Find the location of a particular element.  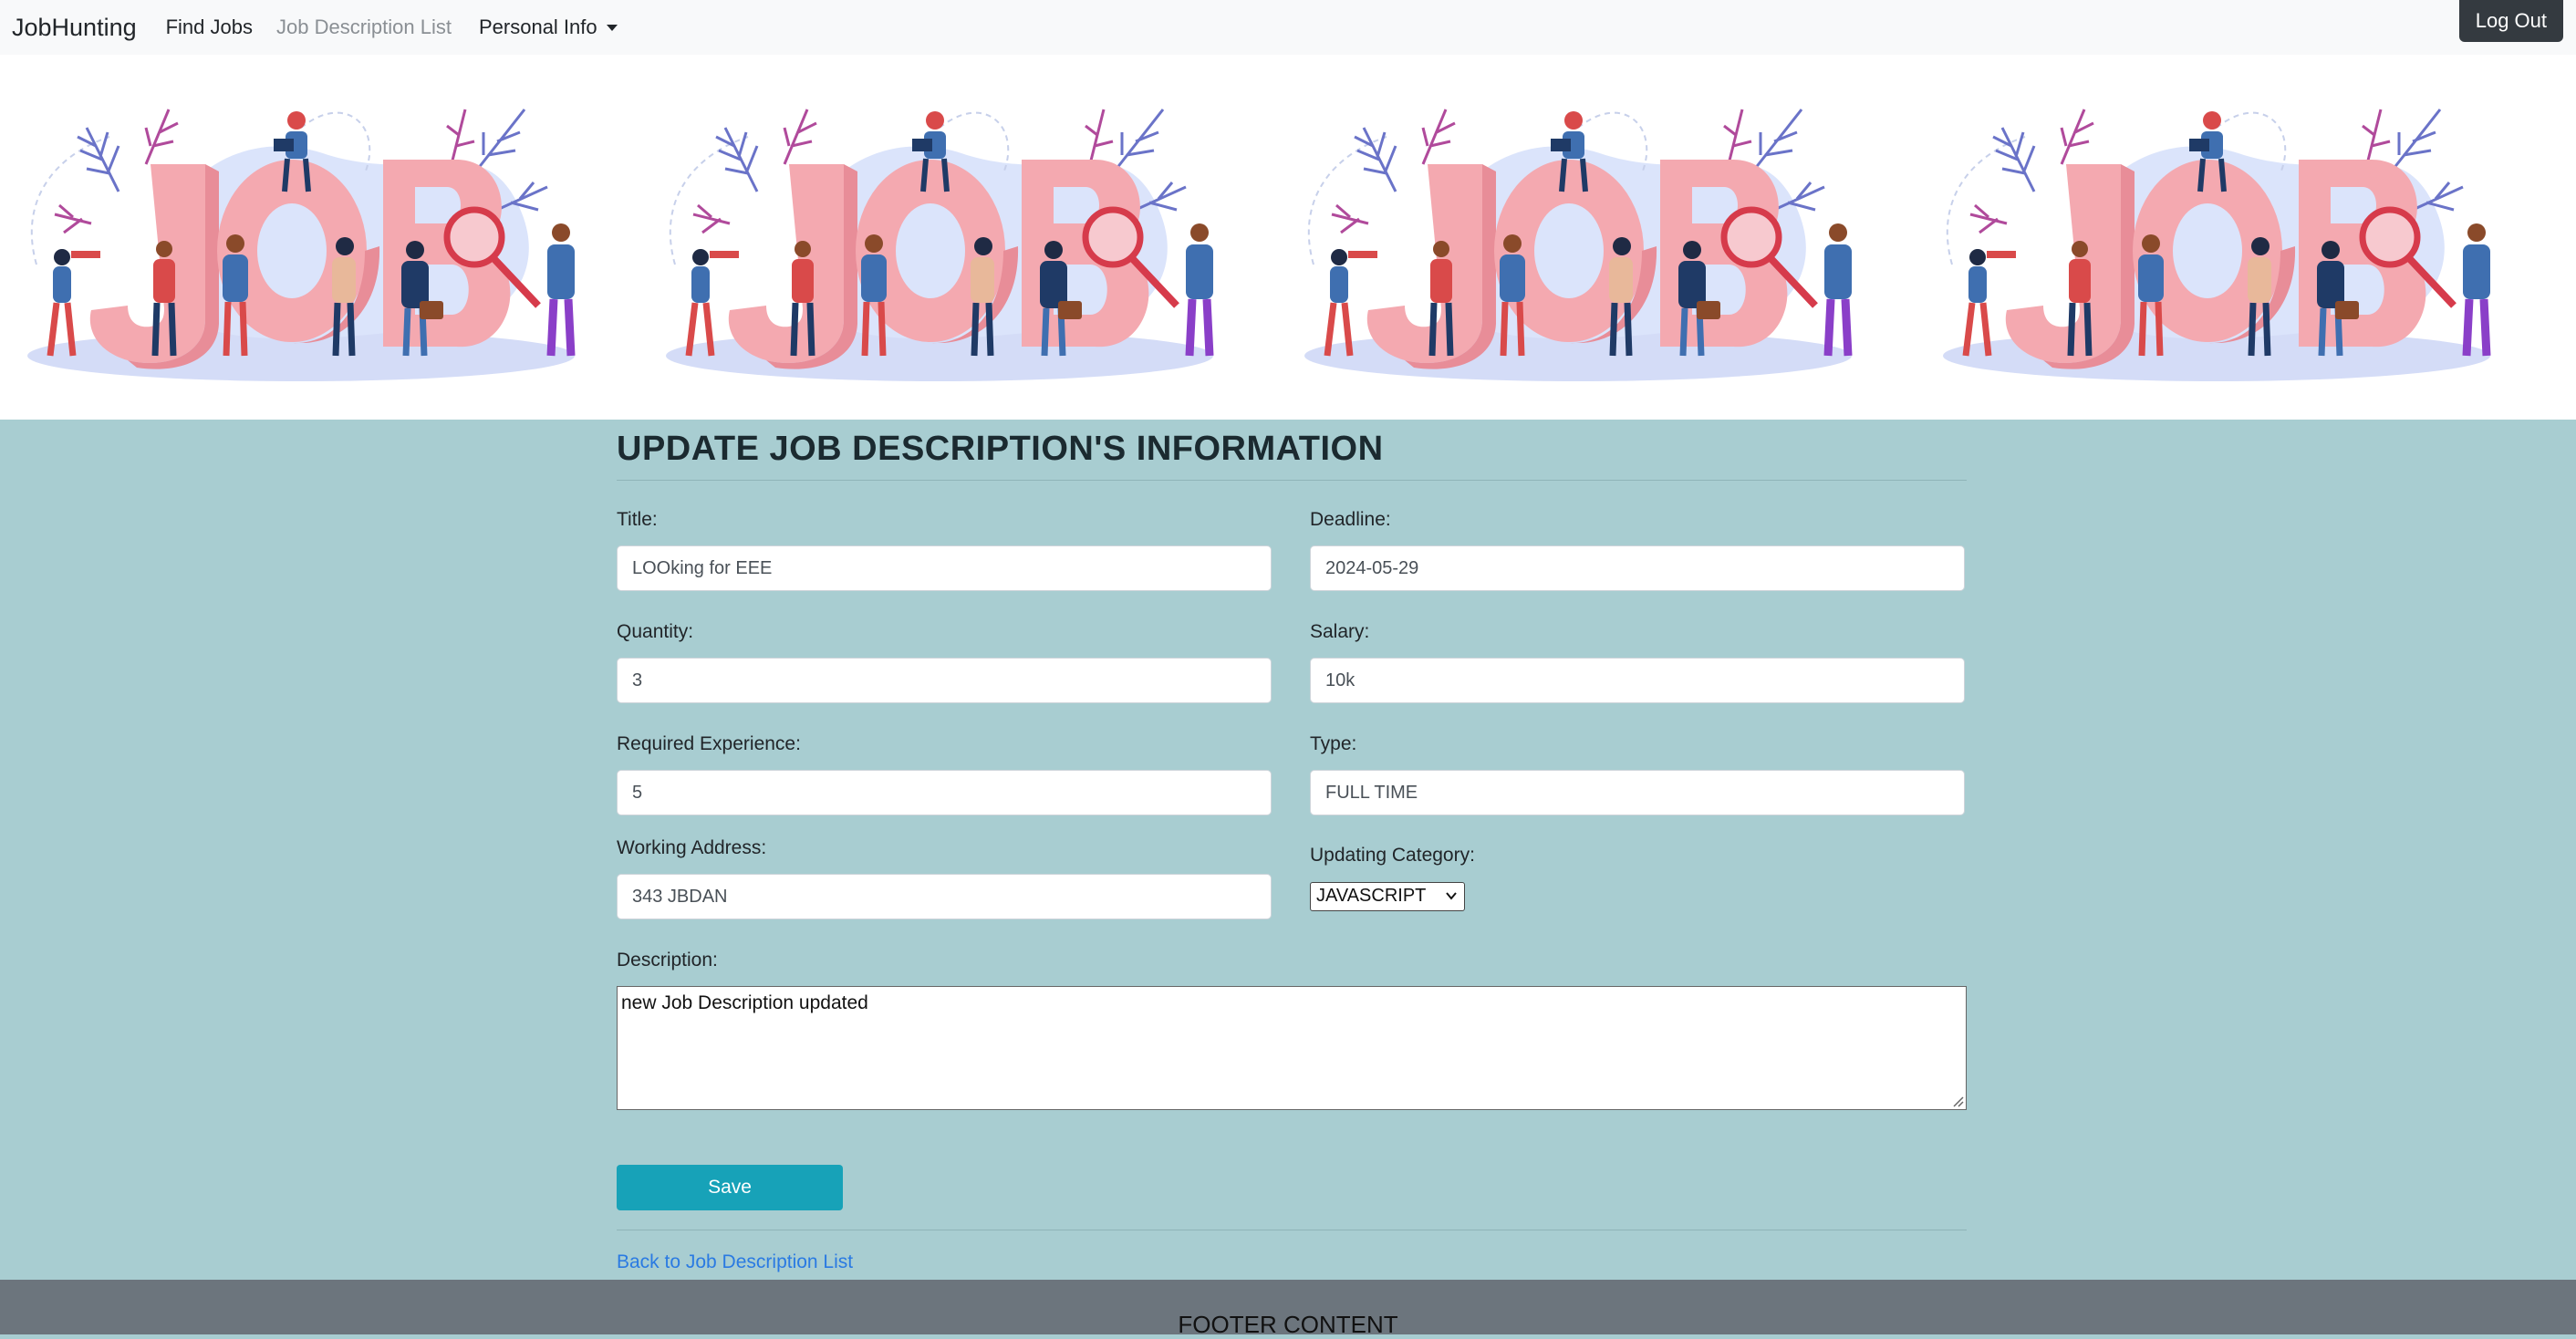

type-input: FULL TIME is located at coordinates (1637, 792).